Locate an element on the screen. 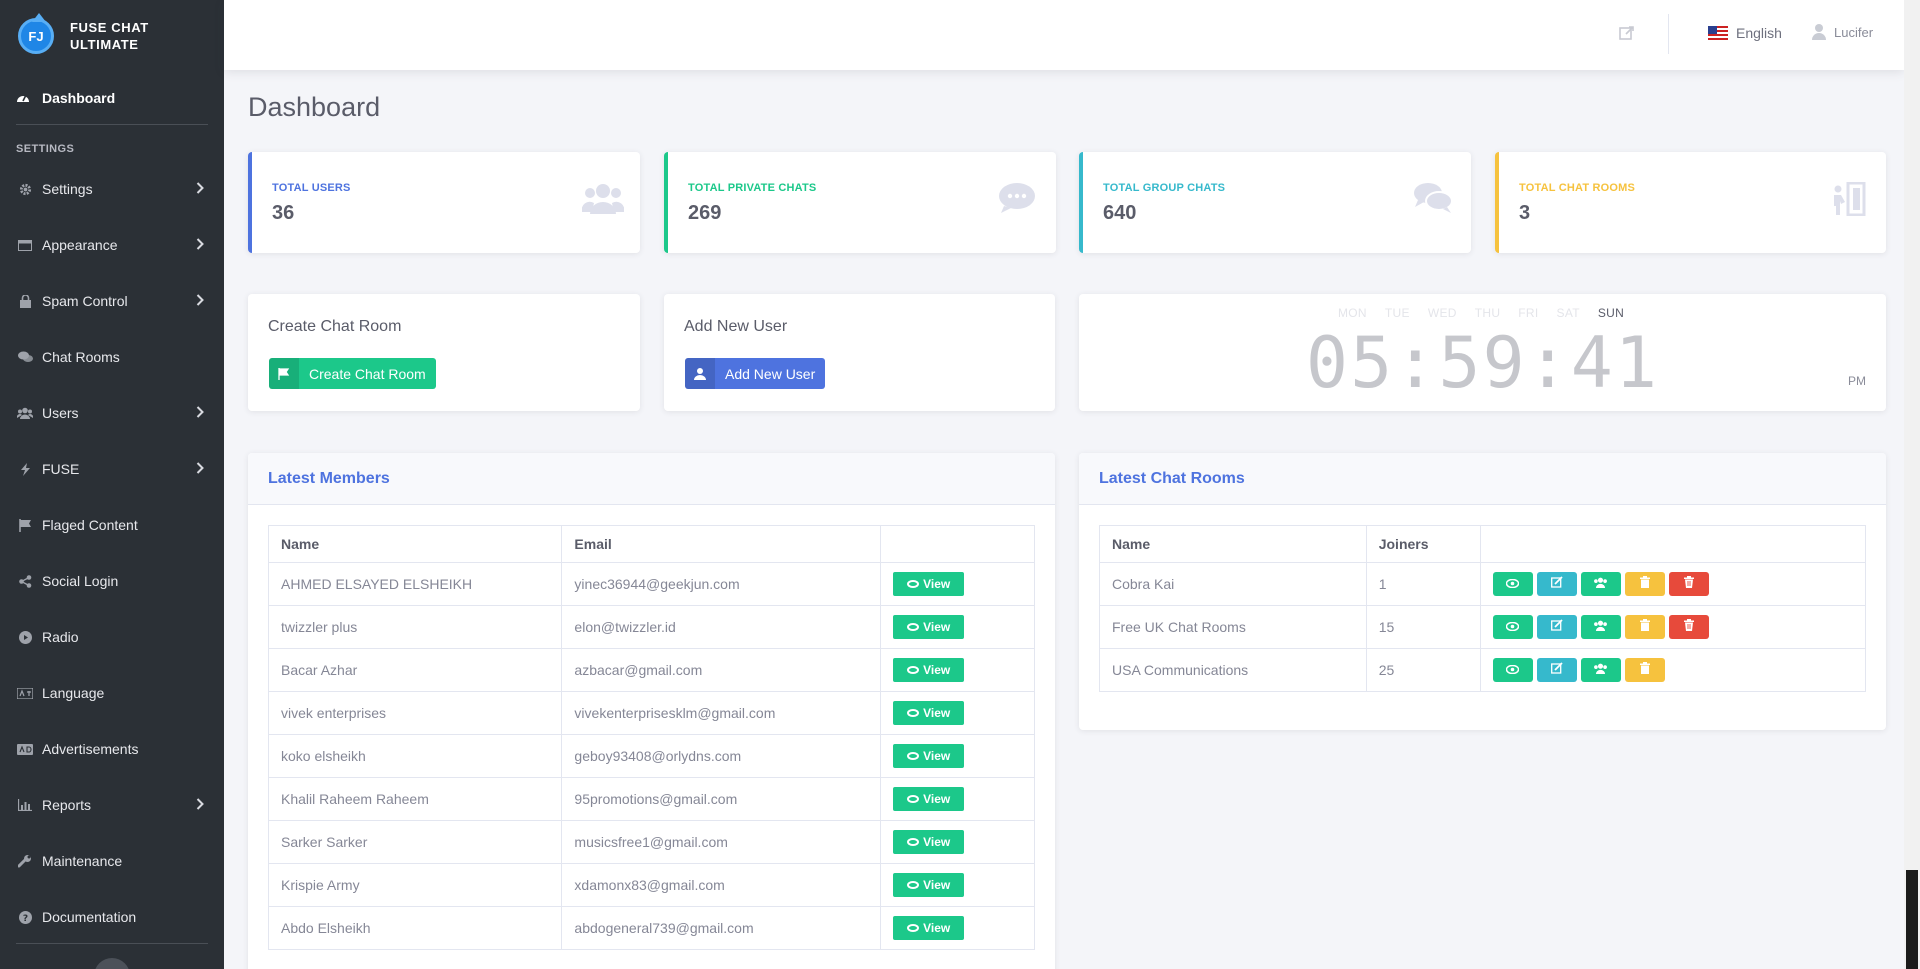 The width and height of the screenshot is (1920, 969). page-scrollbar is located at coordinates (1912, 484).